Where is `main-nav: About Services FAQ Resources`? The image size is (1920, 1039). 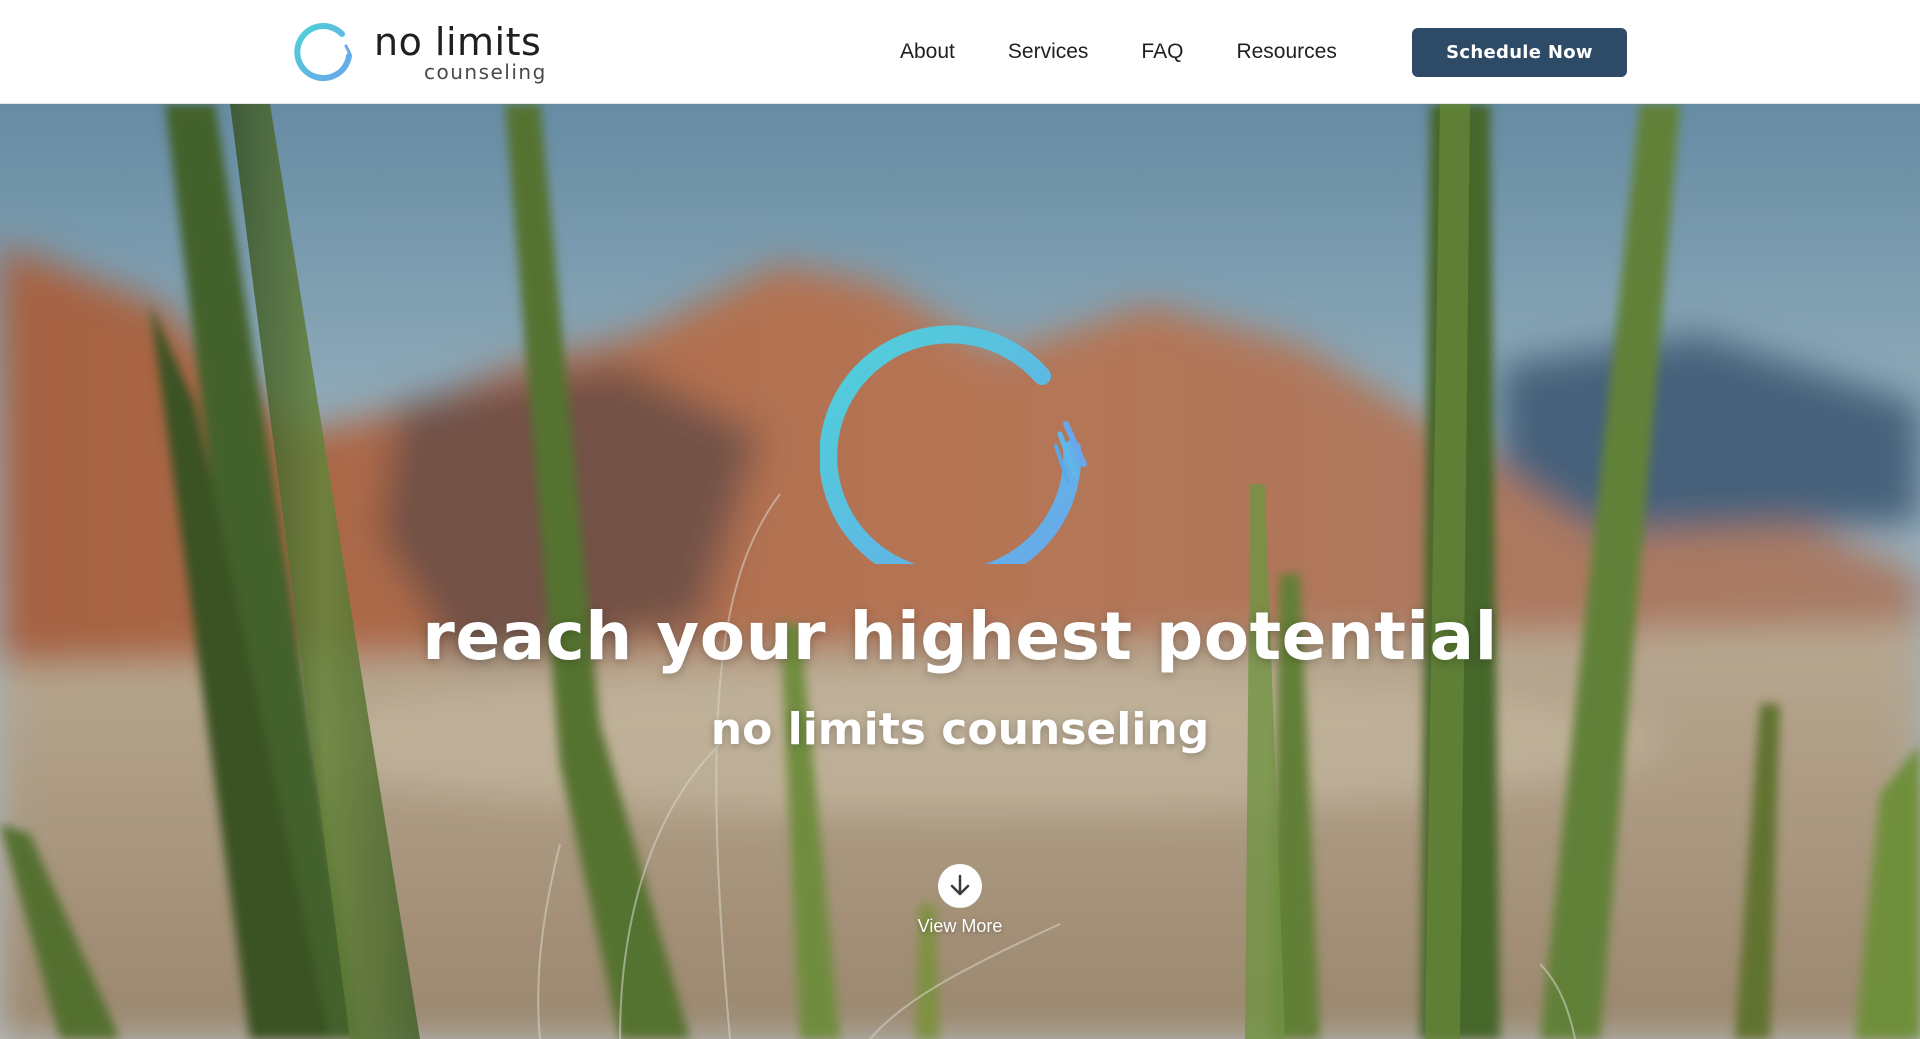 main-nav: About Services FAQ Resources is located at coordinates (1145, 52).